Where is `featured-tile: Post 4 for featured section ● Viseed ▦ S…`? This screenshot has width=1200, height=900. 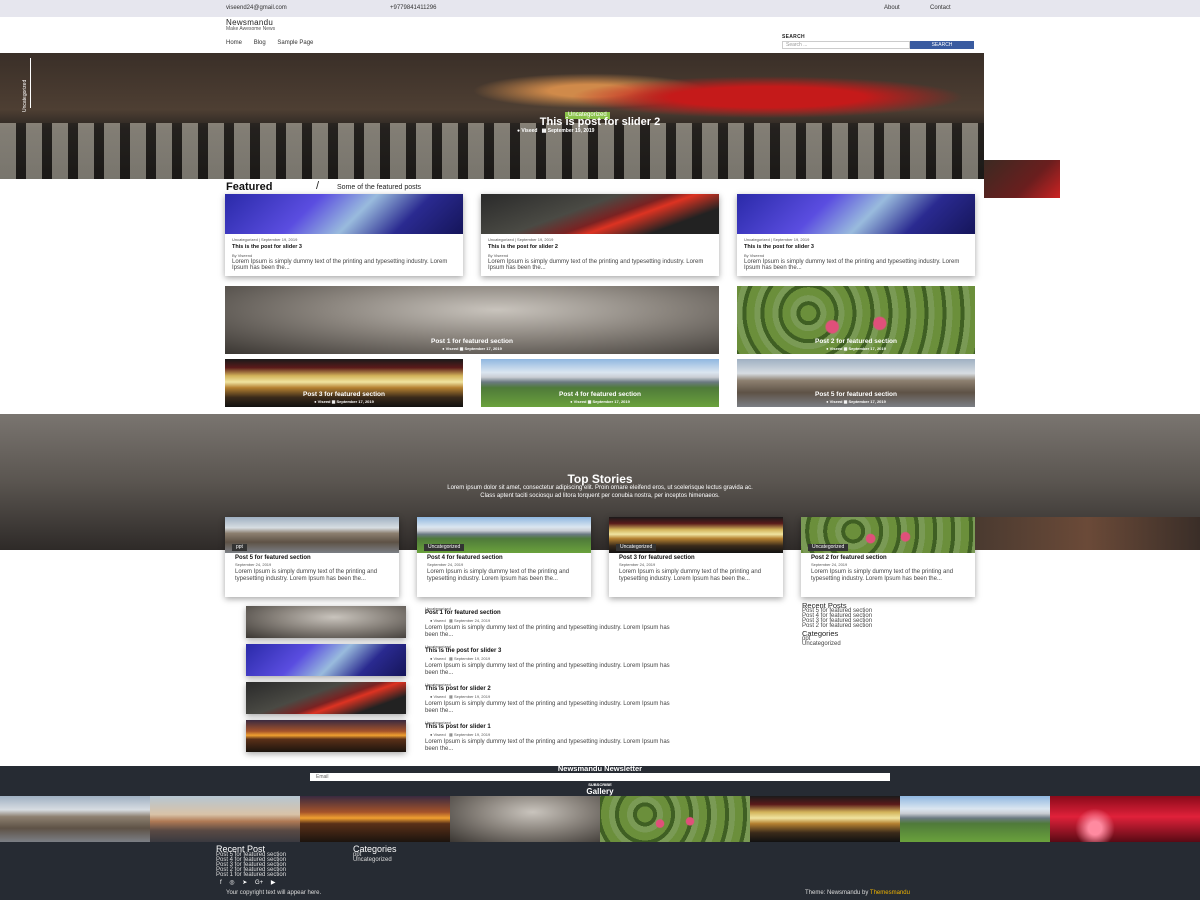 featured-tile: Post 4 for featured section ● Viseed ▦ S… is located at coordinates (600, 383).